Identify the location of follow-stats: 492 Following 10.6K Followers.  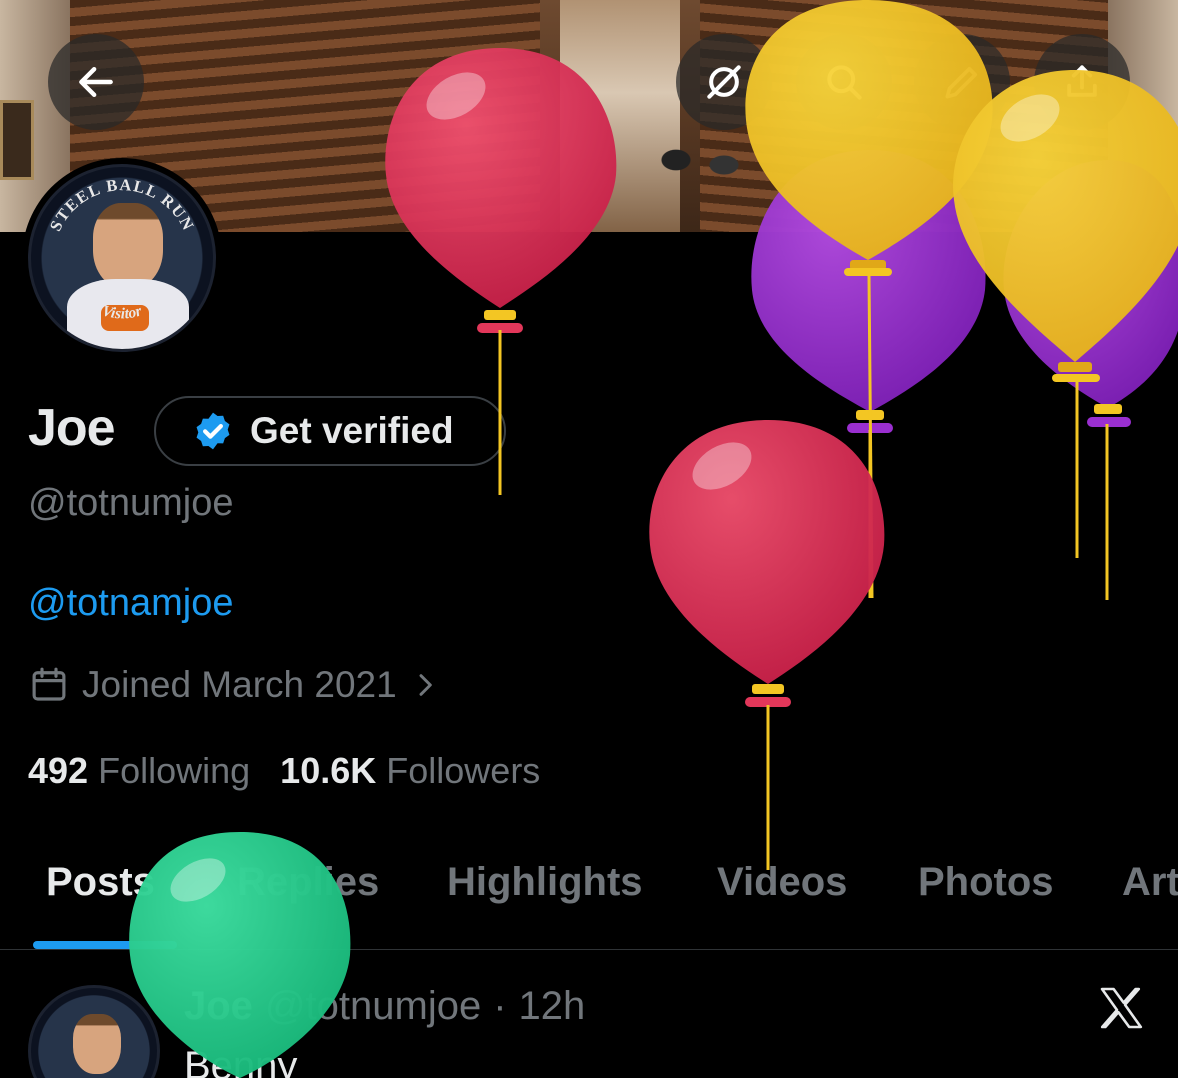
(284, 771).